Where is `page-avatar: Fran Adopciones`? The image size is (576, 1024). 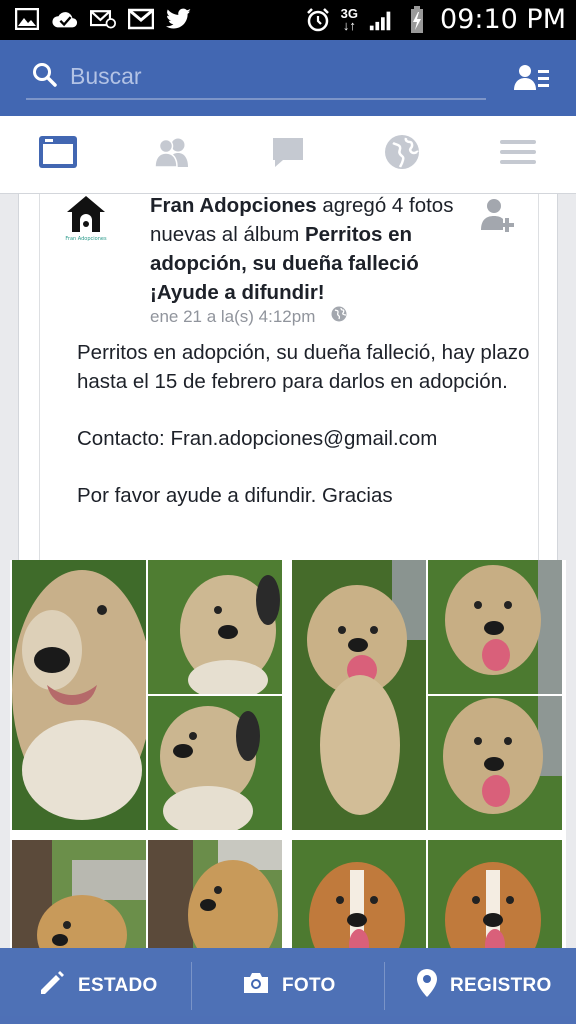 page-avatar: Fran Adopciones is located at coordinates (86, 219).